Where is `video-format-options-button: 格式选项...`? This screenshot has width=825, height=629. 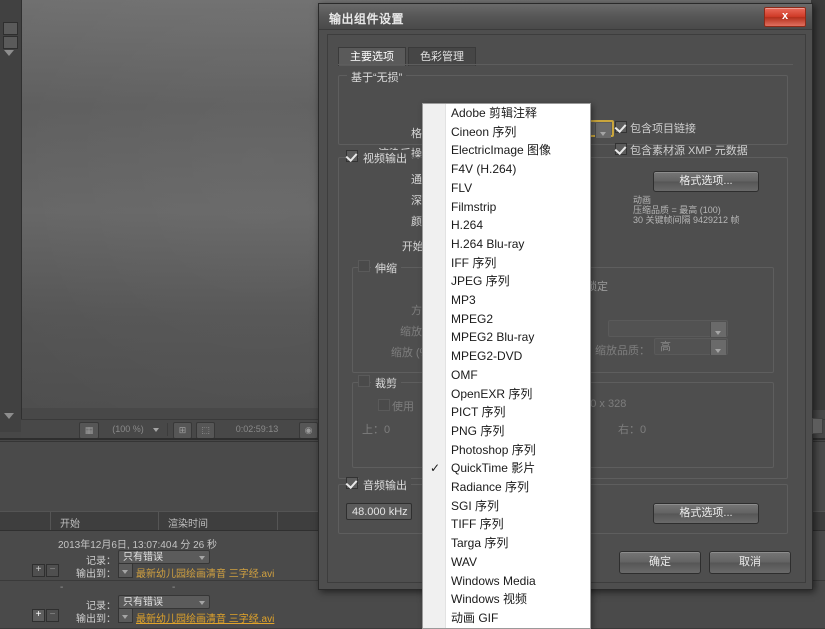 video-format-options-button: 格式选项... is located at coordinates (706, 181).